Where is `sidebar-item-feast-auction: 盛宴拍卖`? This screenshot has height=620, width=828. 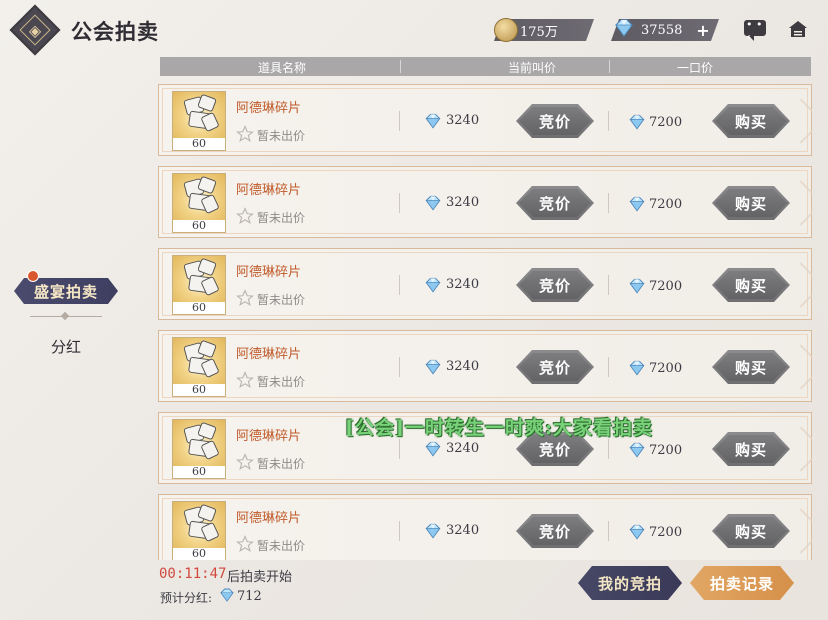 sidebar-item-feast-auction: 盛宴拍卖 is located at coordinates (66, 291).